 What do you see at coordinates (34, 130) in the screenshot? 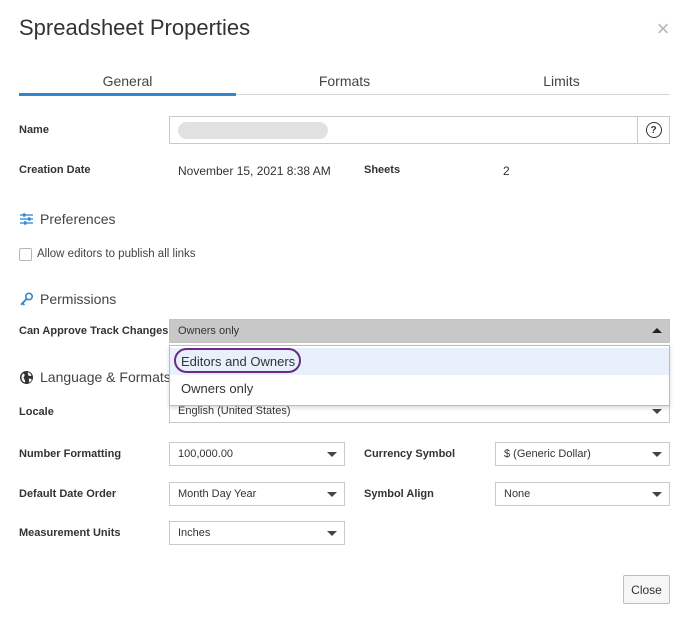
I see `name-label: Name` at bounding box center [34, 130].